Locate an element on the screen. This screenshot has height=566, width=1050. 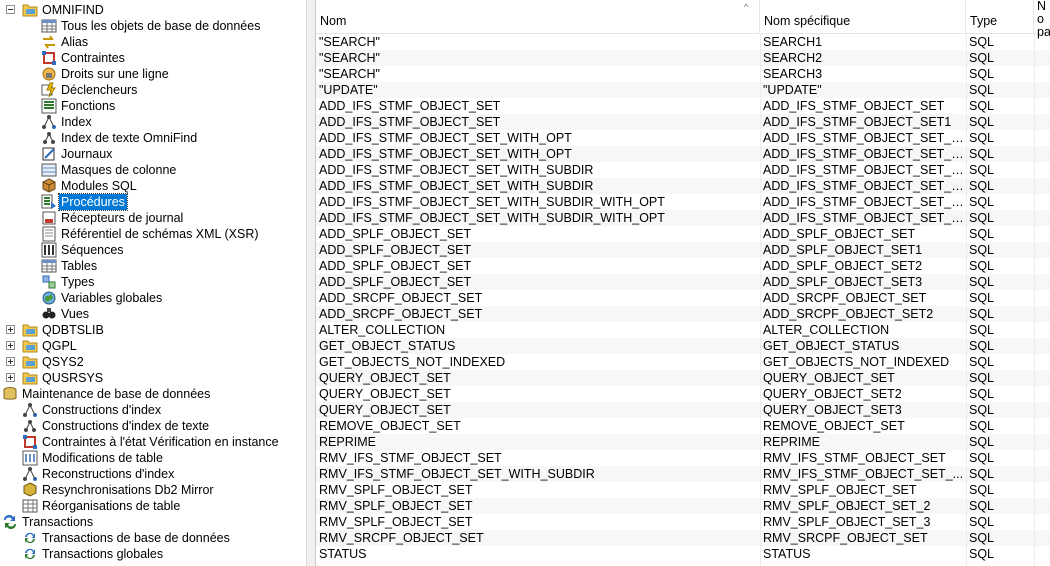
cell-nom: RMV_IFS_STMF_OBJECT_SET is located at coordinates (410, 458).